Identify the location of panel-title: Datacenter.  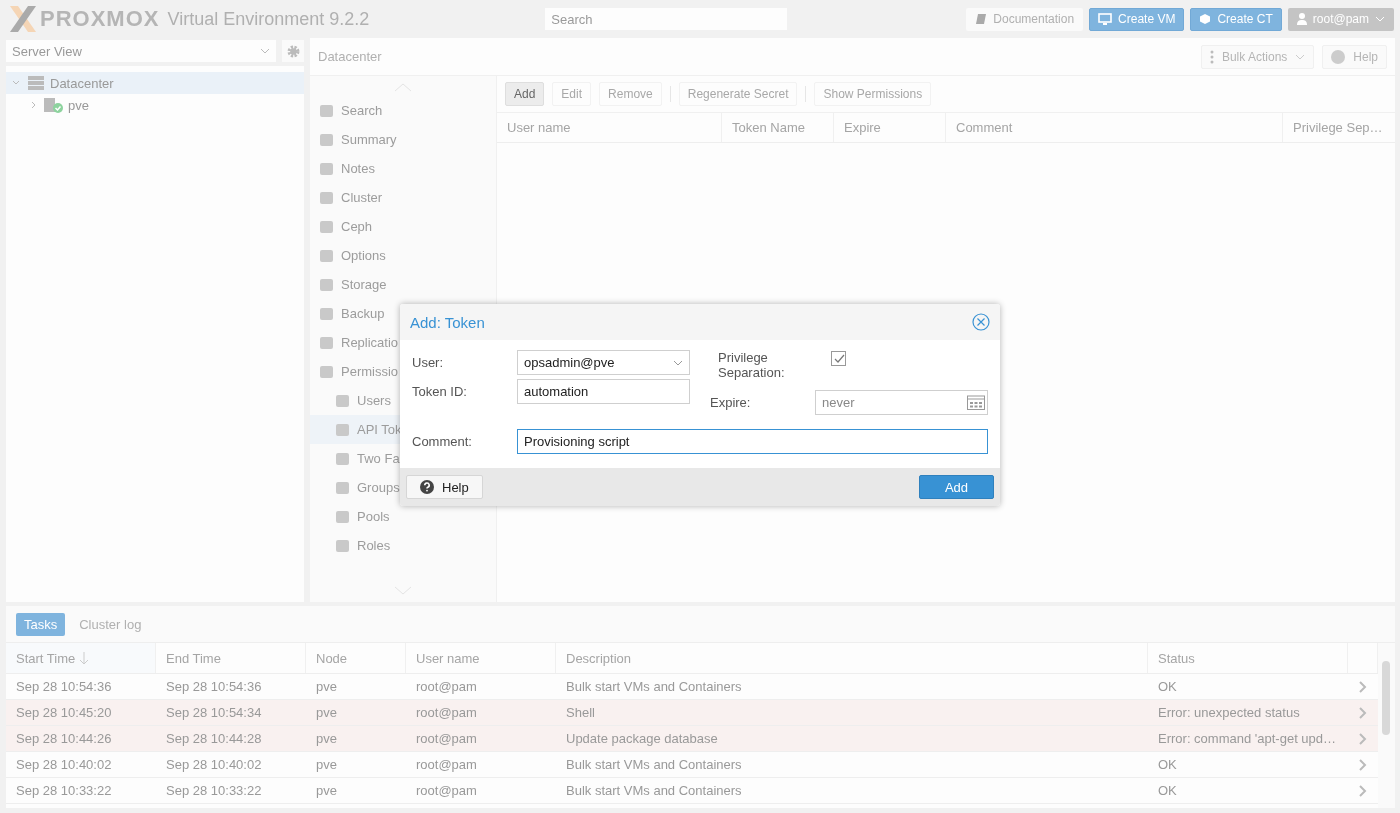
(350, 56).